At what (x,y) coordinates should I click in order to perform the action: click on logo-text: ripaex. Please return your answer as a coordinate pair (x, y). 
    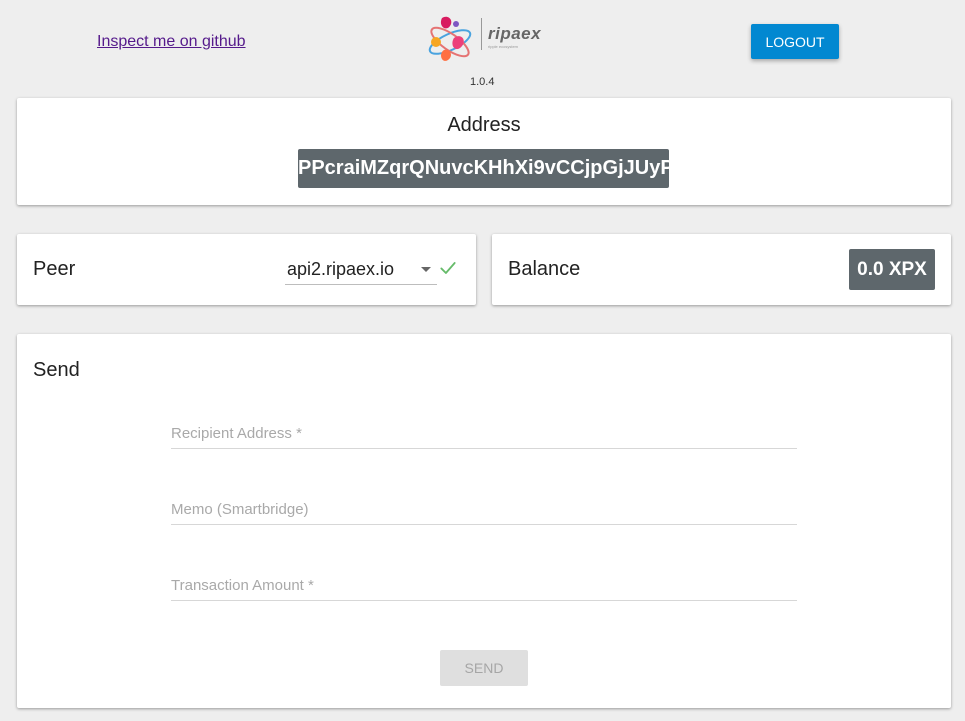
    Looking at the image, I should click on (515, 33).